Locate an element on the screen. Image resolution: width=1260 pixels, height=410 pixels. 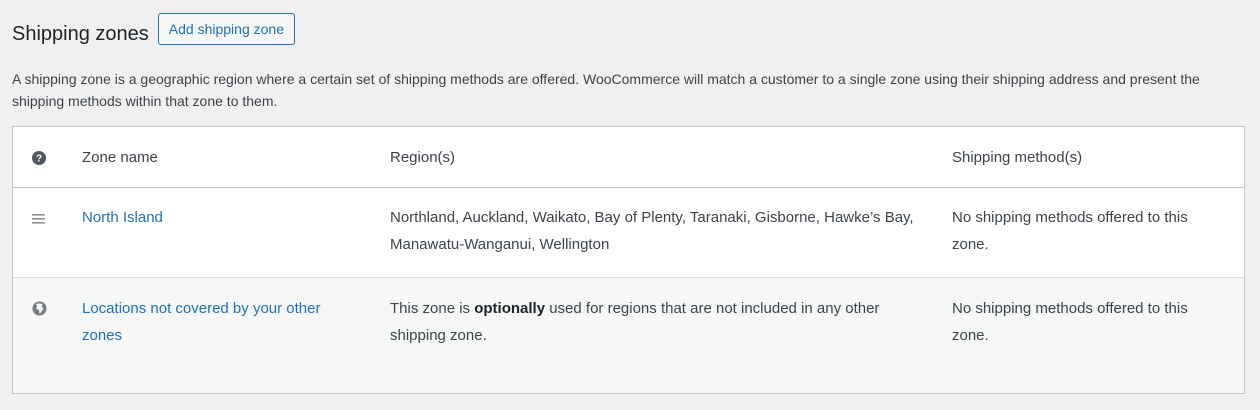
page-title: Shipping zones is located at coordinates (80, 33).